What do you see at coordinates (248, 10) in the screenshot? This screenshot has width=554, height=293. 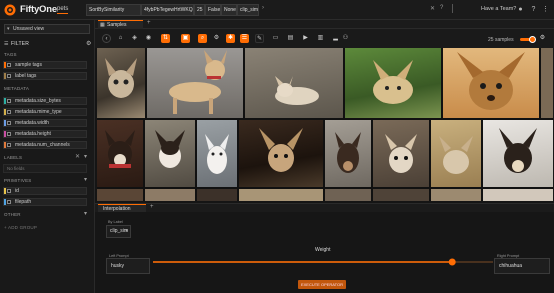 I see `view-stage-chip-brain-key: clip_sim` at bounding box center [248, 10].